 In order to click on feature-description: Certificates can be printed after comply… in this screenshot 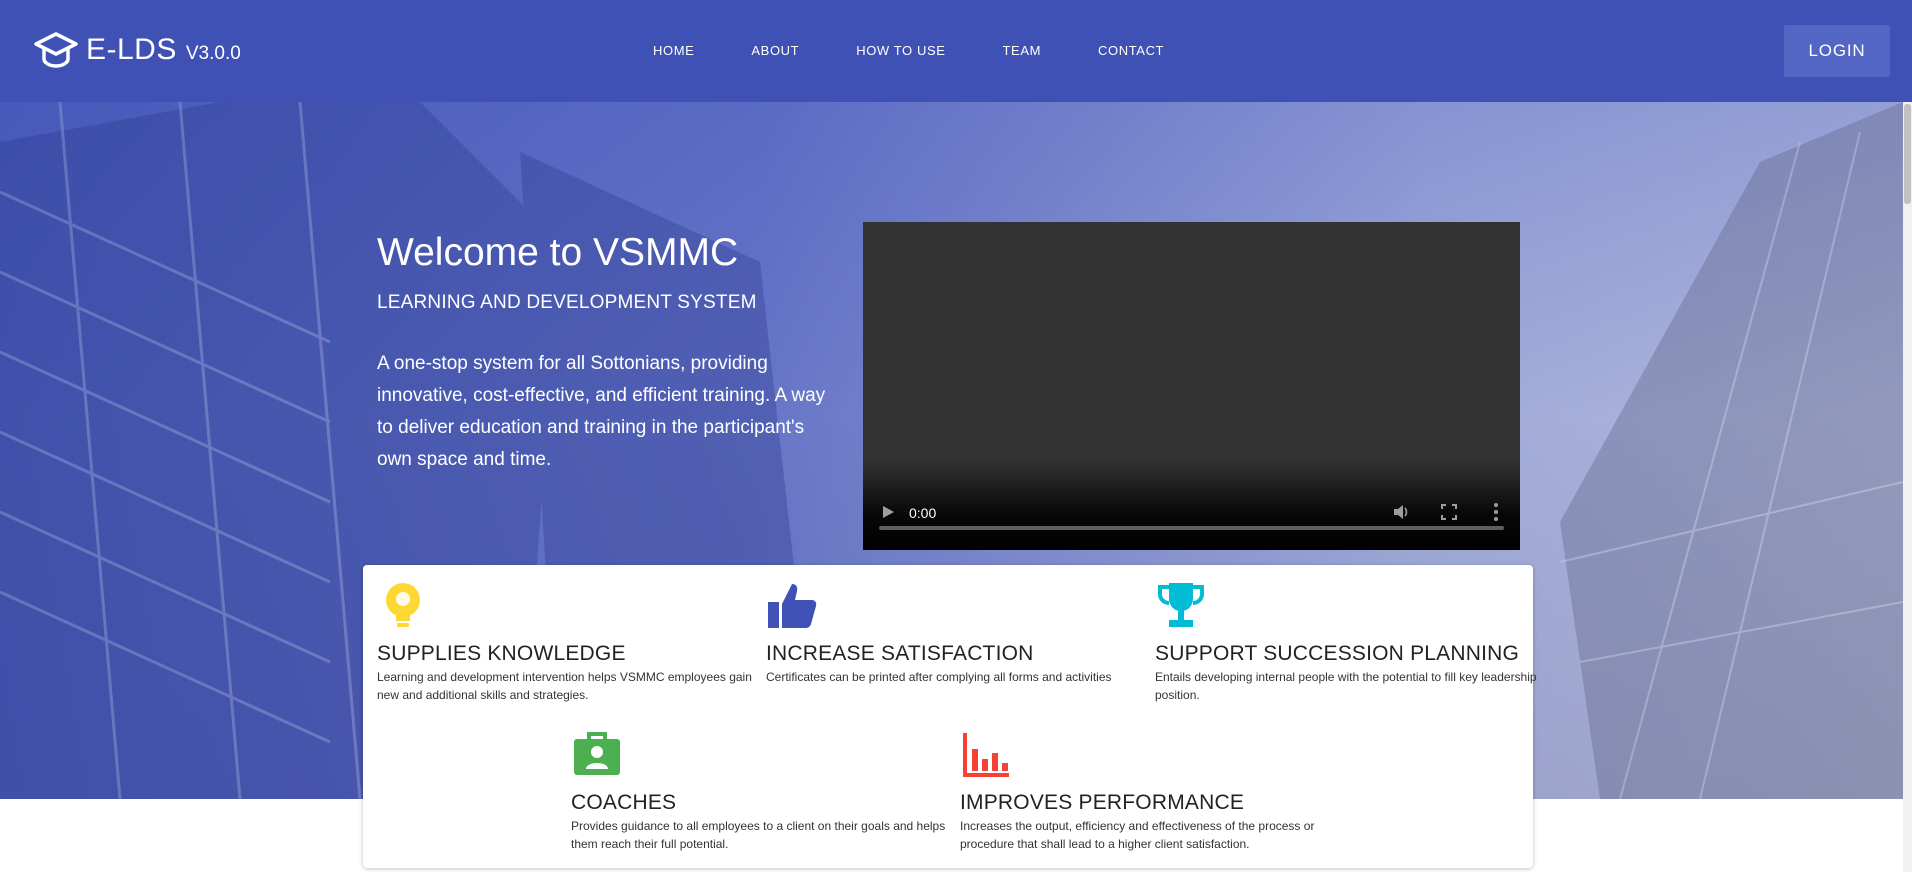, I will do `click(939, 677)`.